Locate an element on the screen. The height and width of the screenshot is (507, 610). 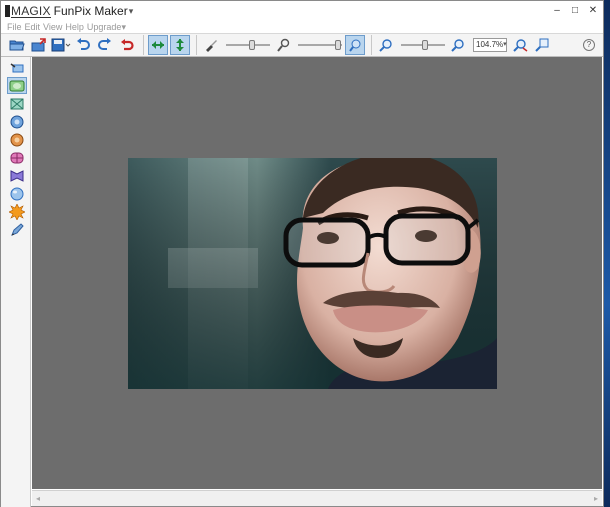
toolbar: 104.7% ▾ ? is located at coordinates (302, 45).